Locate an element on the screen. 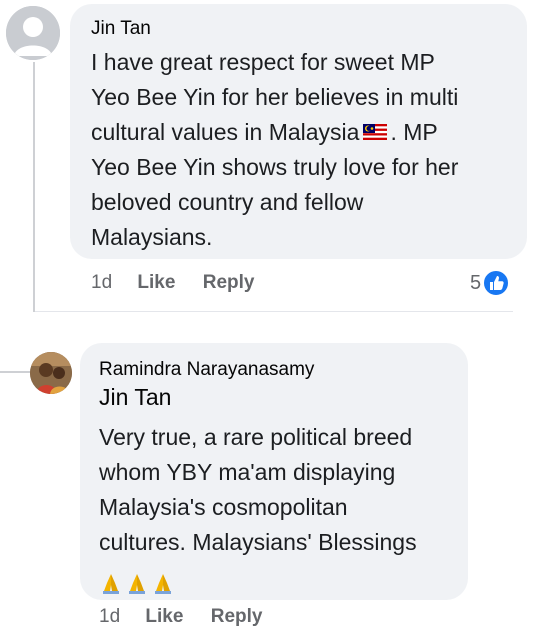 The height and width of the screenshot is (632, 553). comment-text-line-with-flag: cultural values in Malaysia . MP is located at coordinates (306, 132).